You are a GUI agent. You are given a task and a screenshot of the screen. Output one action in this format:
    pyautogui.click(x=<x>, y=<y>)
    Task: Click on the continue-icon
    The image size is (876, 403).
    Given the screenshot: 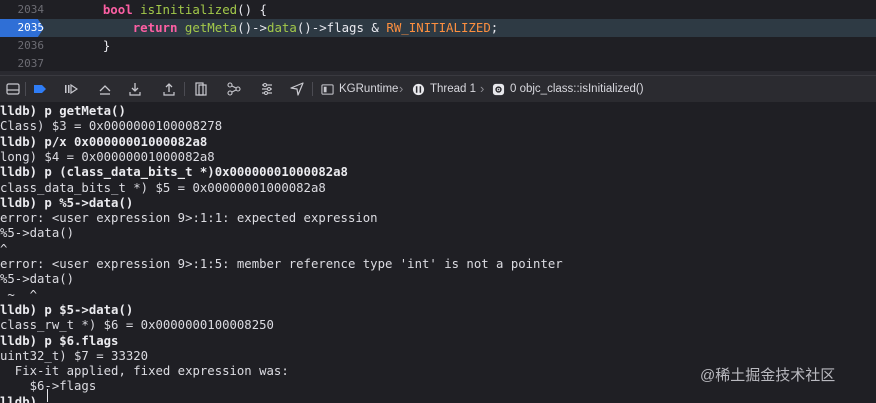 What is the action you would take?
    pyautogui.click(x=71, y=89)
    